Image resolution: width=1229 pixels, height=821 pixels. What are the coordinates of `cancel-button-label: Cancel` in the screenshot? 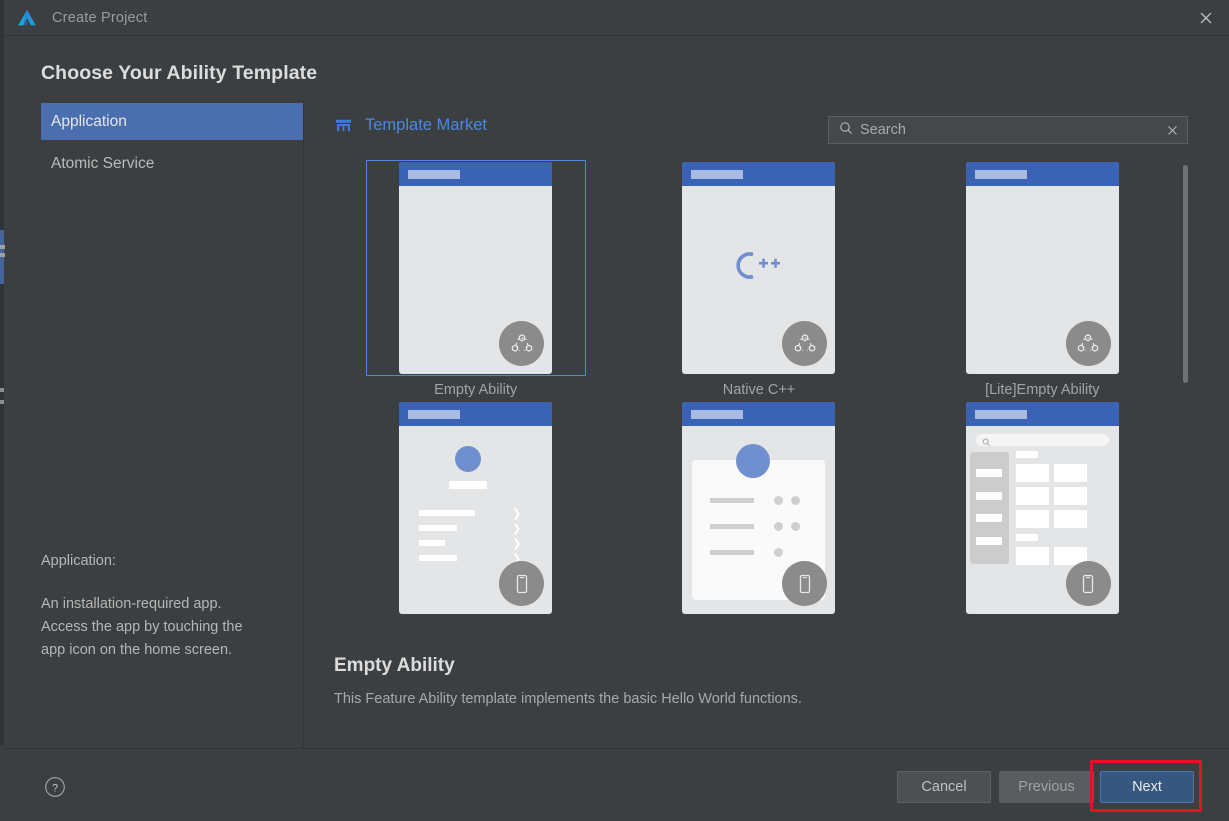 It's located at (944, 787).